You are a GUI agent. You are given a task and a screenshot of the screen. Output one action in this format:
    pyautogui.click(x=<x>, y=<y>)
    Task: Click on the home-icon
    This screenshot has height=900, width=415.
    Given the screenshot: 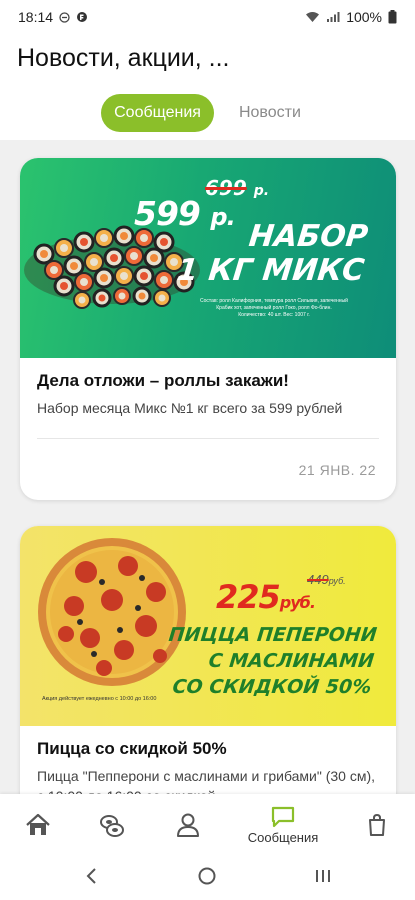 What is the action you would take?
    pyautogui.click(x=38, y=824)
    